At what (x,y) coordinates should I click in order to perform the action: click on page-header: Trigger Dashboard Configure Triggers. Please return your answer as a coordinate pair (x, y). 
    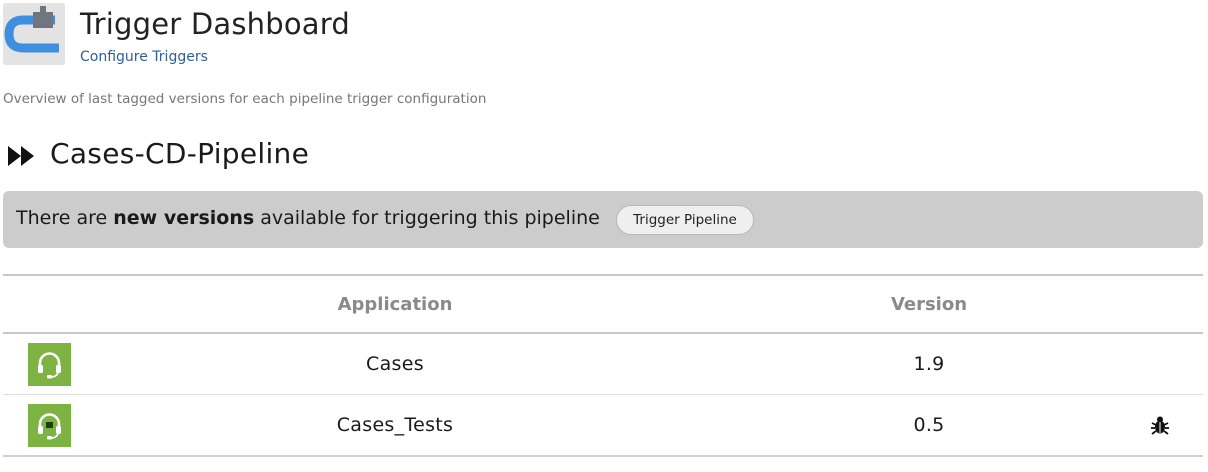
    Looking at the image, I should click on (303, 35).